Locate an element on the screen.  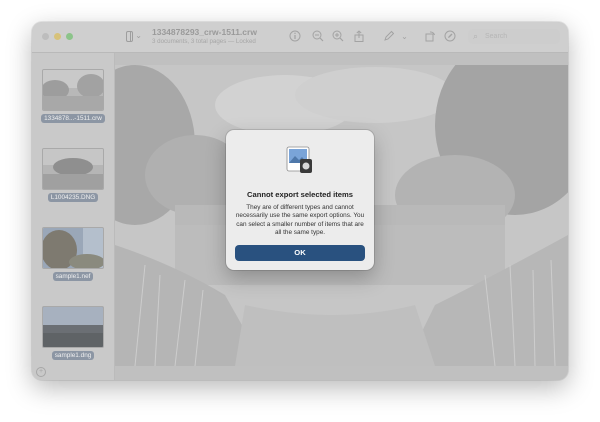
rotate-icon is located at coordinates (429, 36).